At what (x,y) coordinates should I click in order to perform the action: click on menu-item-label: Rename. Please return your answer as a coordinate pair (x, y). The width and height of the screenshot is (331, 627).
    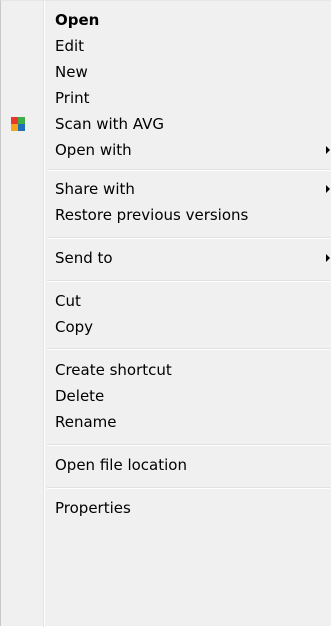
    Looking at the image, I should click on (86, 422).